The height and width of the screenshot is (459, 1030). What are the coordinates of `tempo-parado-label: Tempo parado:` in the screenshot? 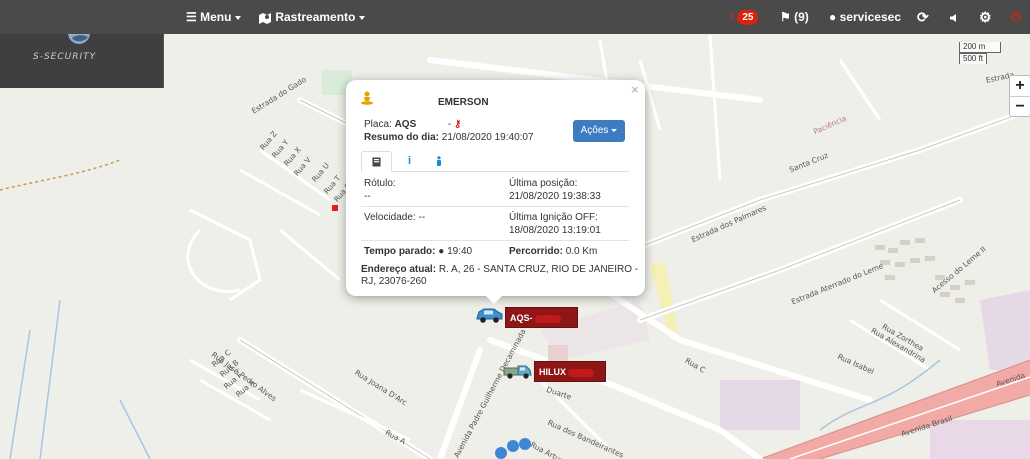 It's located at (400, 251).